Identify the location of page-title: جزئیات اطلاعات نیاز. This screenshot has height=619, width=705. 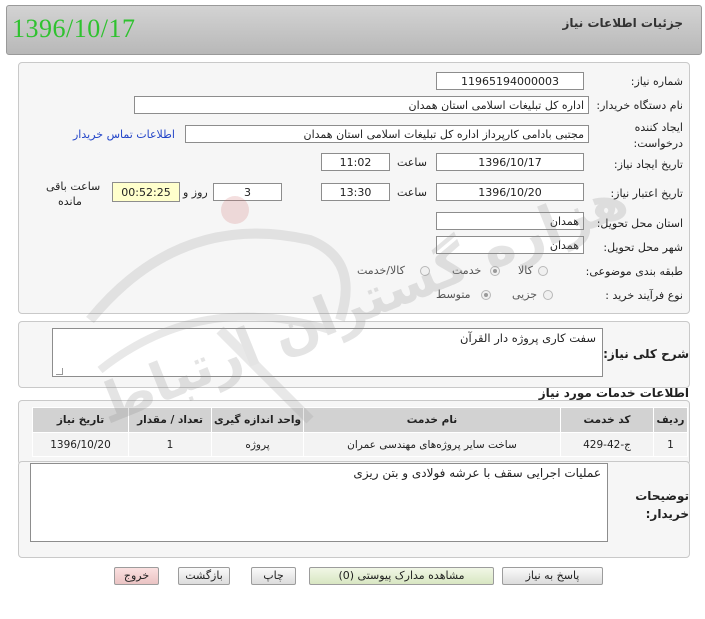
(622, 23).